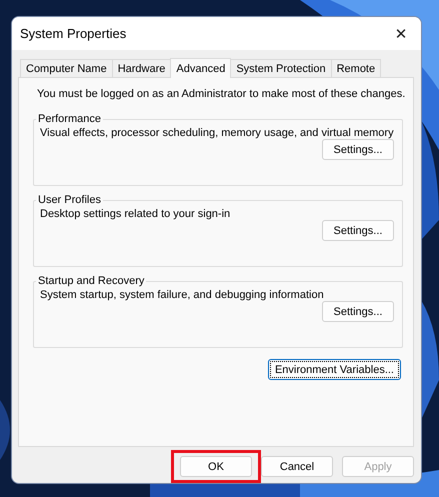  What do you see at coordinates (182, 295) in the screenshot?
I see `group-description: System startup, system failure, and debugging information` at bounding box center [182, 295].